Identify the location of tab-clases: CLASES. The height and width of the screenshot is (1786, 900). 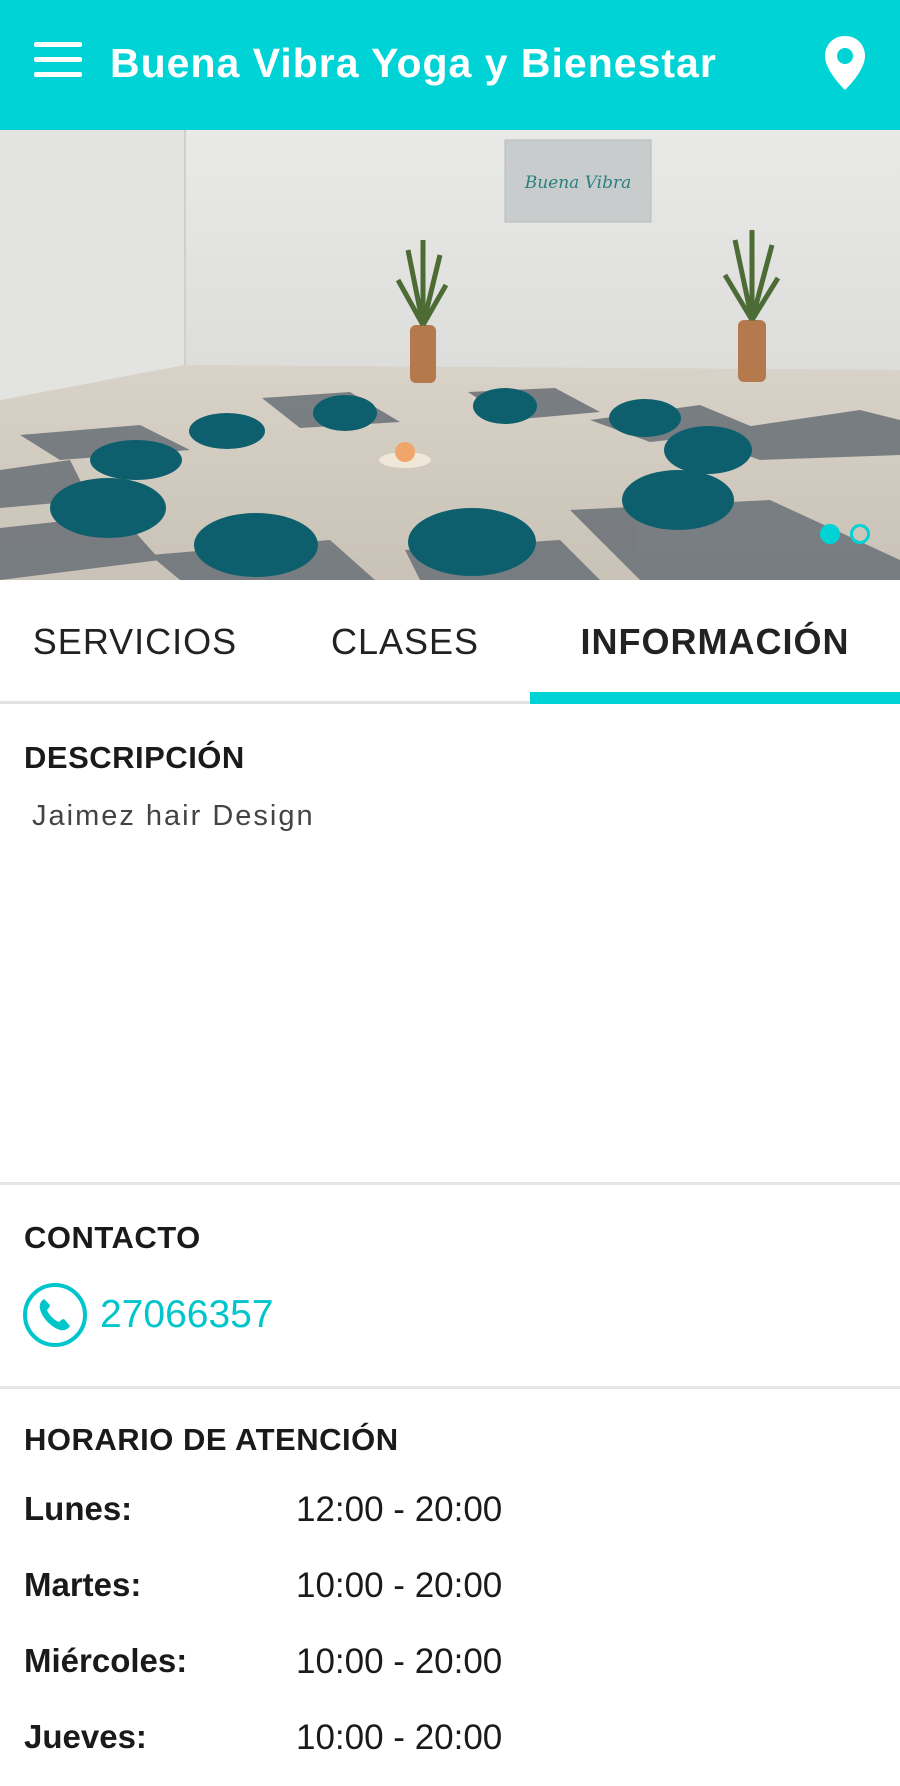
(405, 642).